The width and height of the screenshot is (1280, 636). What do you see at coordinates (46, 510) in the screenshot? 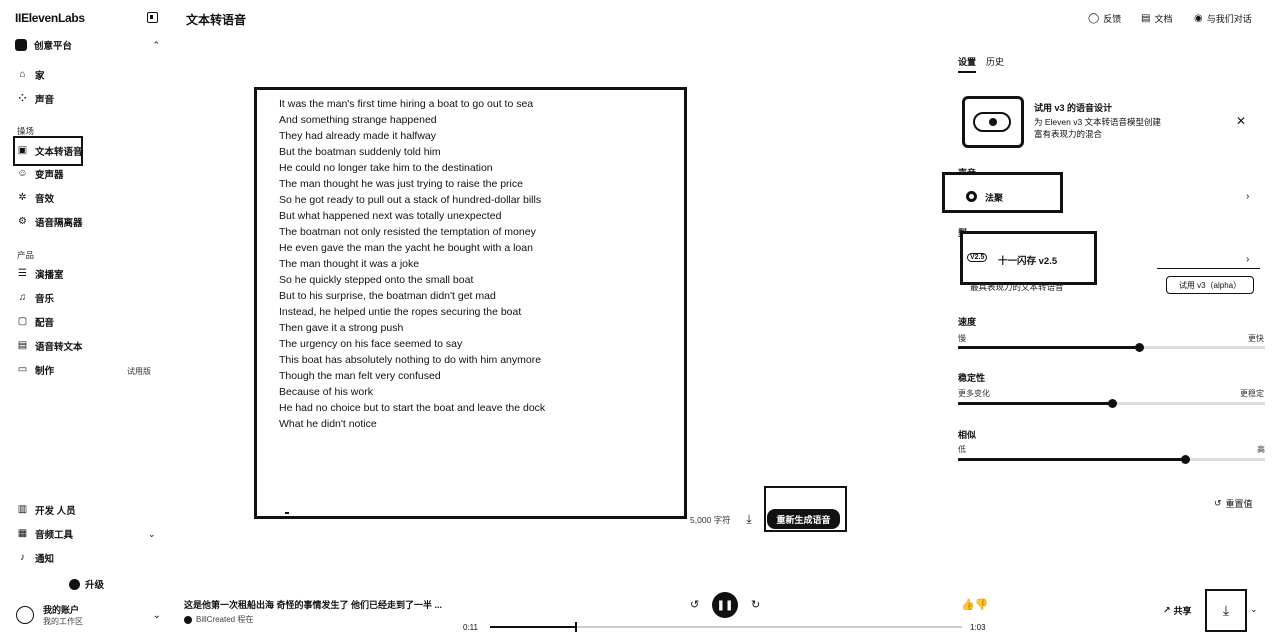
I see `sidebar-item-developers: ▥ 开发 人员` at bounding box center [46, 510].